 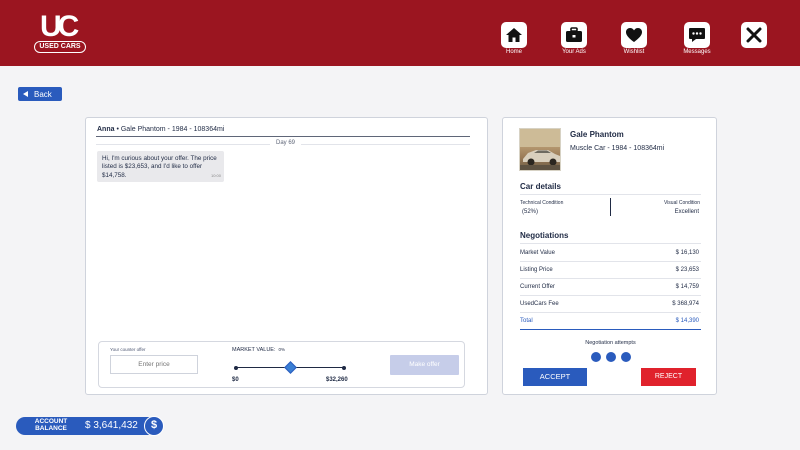 I want to click on condition-separator, so click(x=610, y=207).